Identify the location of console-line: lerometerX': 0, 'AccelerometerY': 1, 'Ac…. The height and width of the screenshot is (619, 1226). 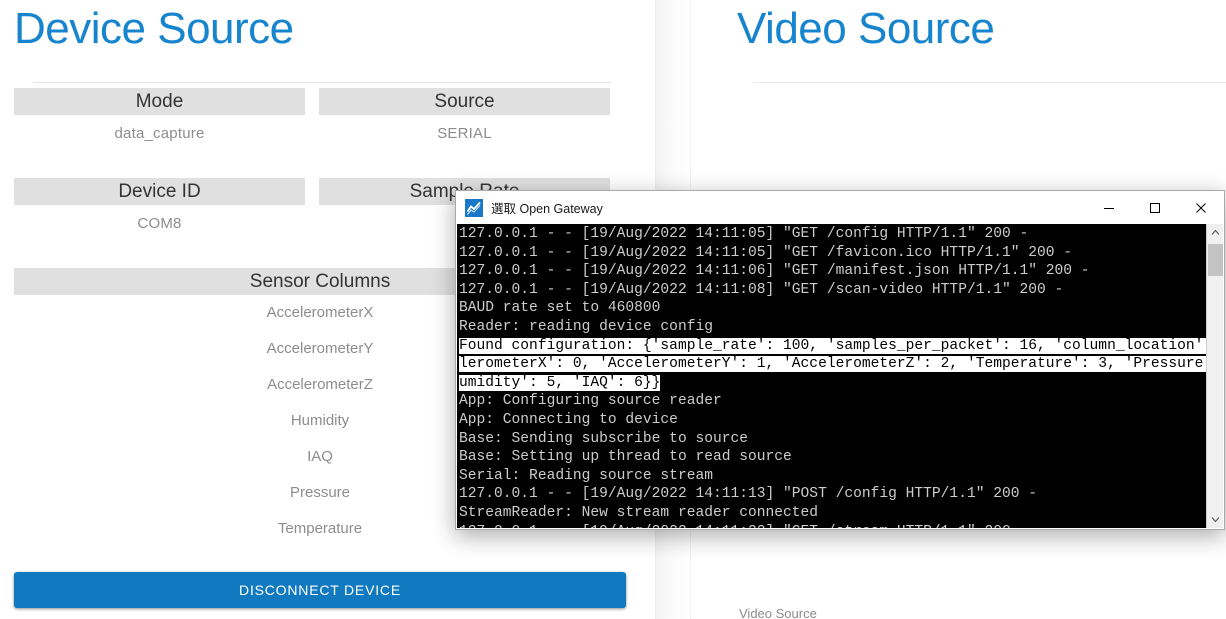
(832, 364).